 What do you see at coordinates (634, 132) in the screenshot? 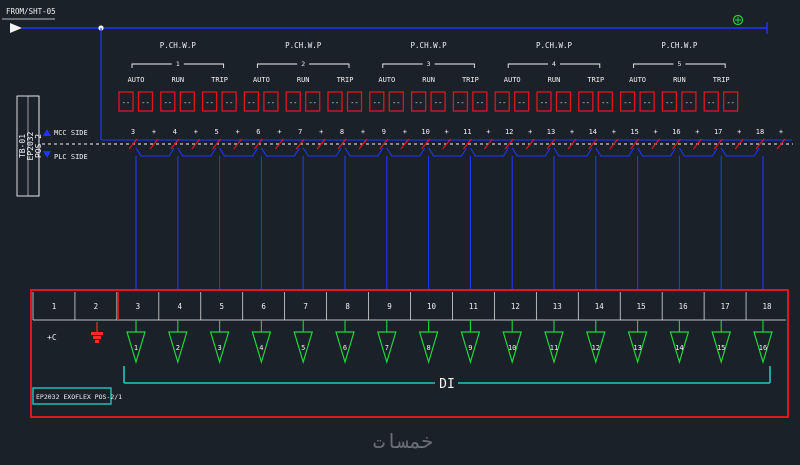
I see `tb-terminal-number: 15` at bounding box center [634, 132].